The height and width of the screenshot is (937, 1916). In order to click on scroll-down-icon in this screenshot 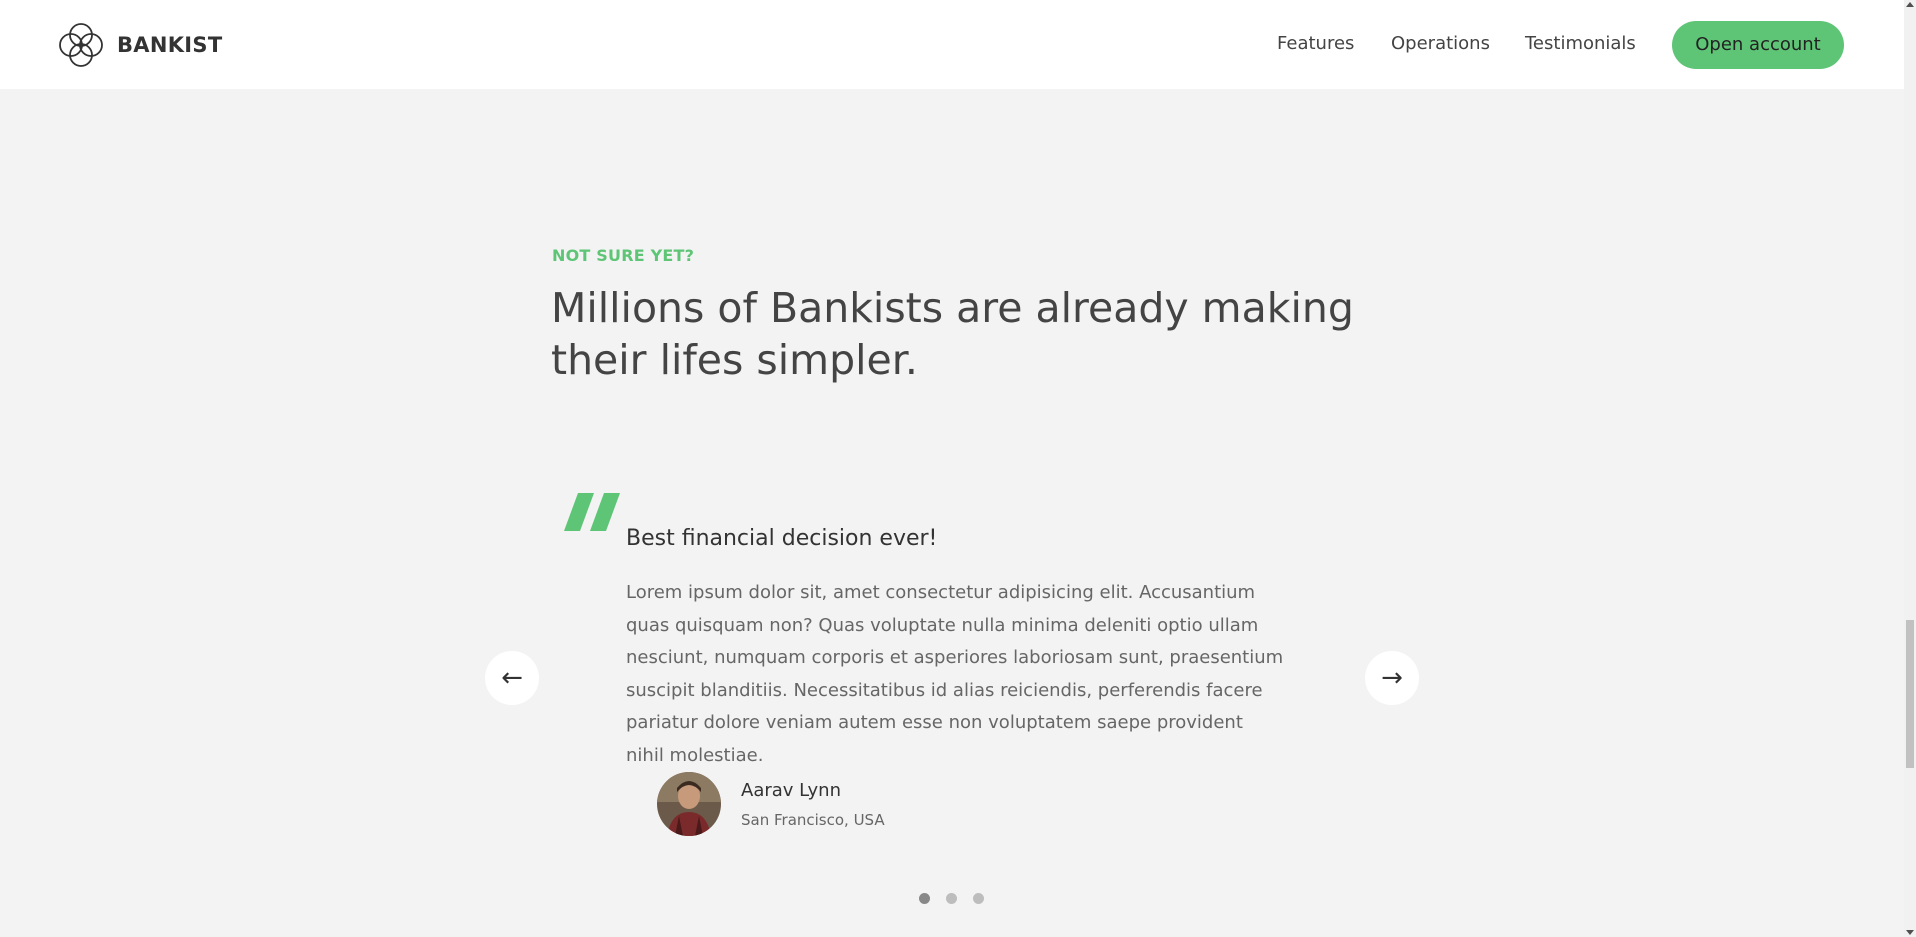, I will do `click(1910, 932)`.